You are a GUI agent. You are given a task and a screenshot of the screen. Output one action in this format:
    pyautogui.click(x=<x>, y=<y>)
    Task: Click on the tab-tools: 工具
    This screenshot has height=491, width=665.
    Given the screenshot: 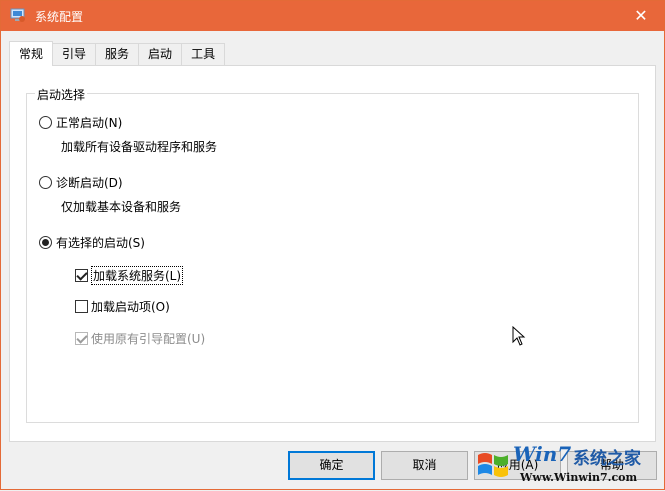 What is the action you would take?
    pyautogui.click(x=203, y=54)
    